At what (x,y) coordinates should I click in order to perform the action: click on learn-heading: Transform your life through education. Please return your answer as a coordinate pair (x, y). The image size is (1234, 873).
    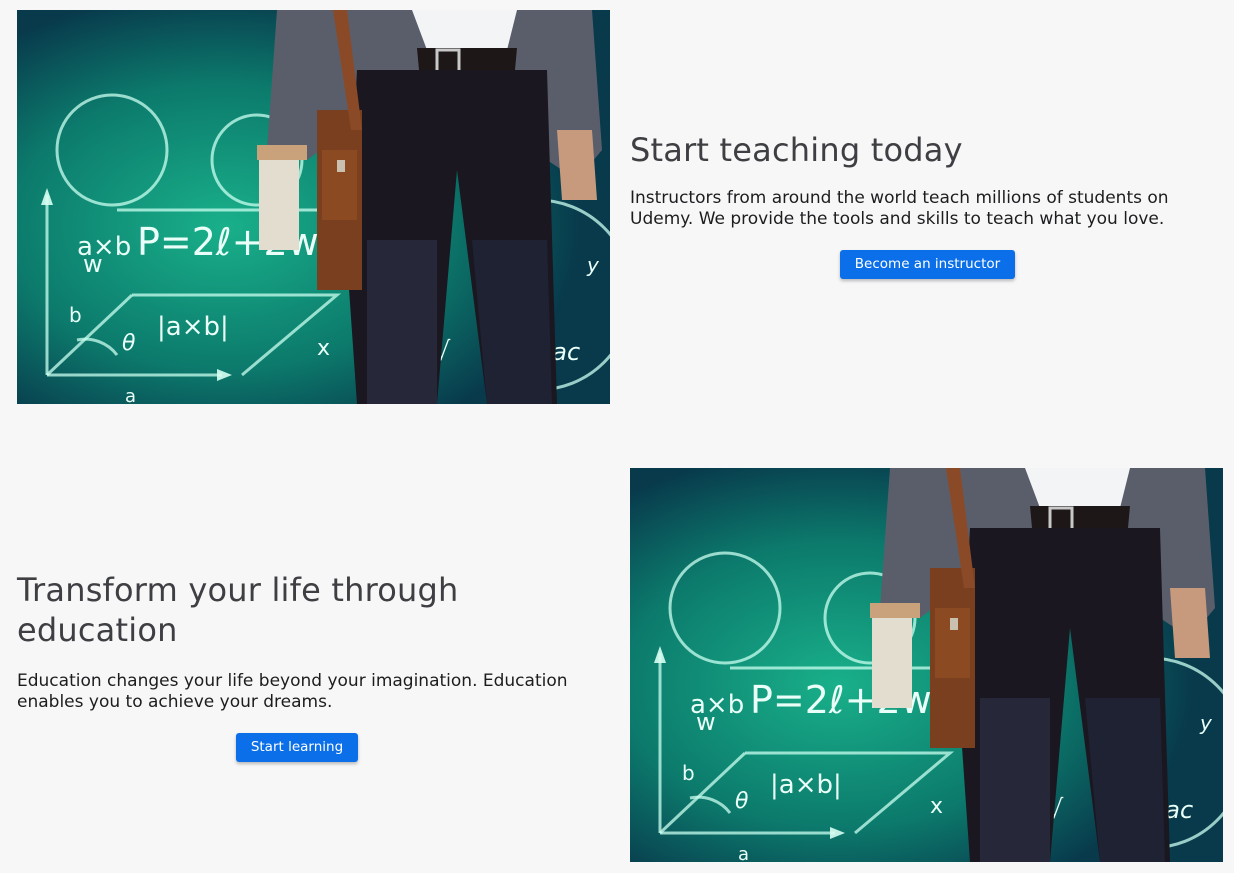
    Looking at the image, I should click on (238, 610).